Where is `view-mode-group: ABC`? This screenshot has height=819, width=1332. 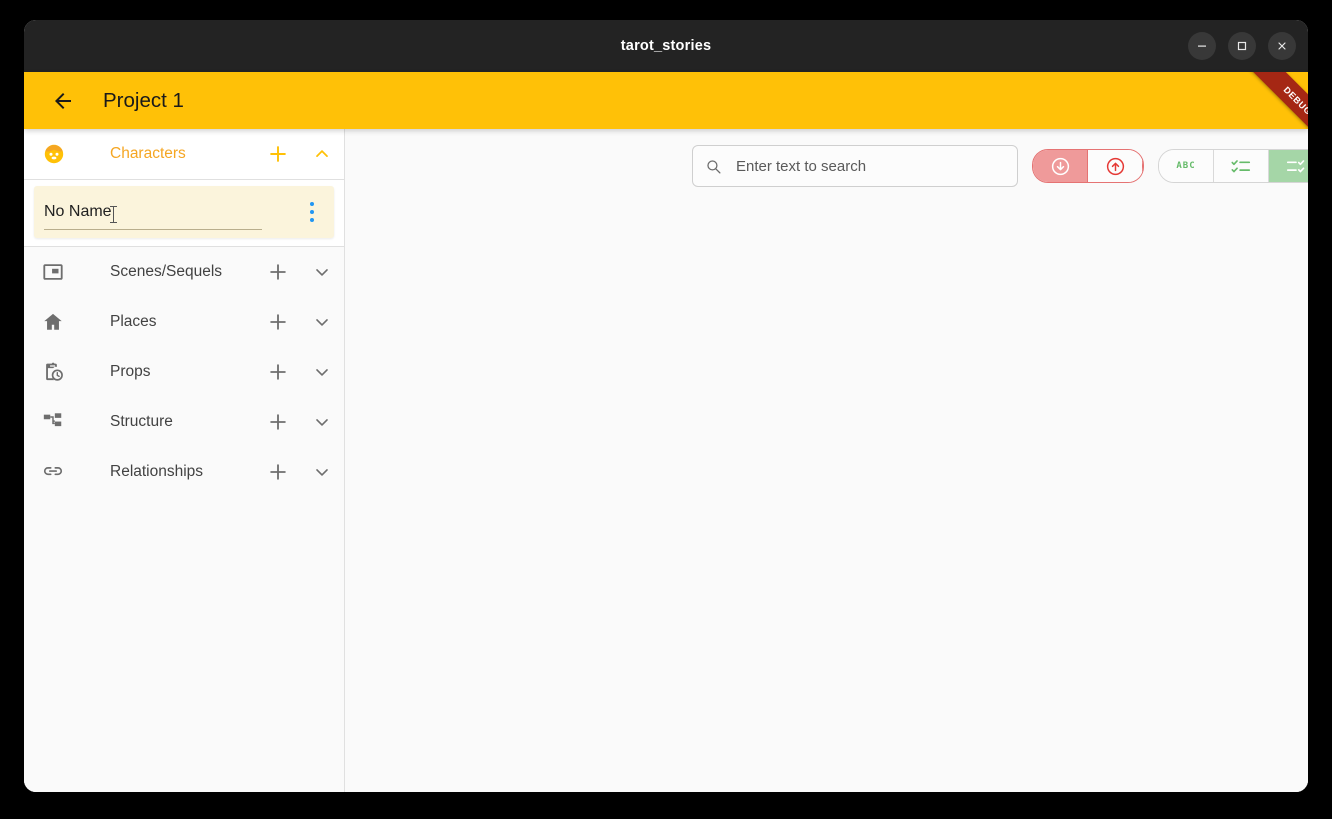
view-mode-group: ABC is located at coordinates (1233, 166).